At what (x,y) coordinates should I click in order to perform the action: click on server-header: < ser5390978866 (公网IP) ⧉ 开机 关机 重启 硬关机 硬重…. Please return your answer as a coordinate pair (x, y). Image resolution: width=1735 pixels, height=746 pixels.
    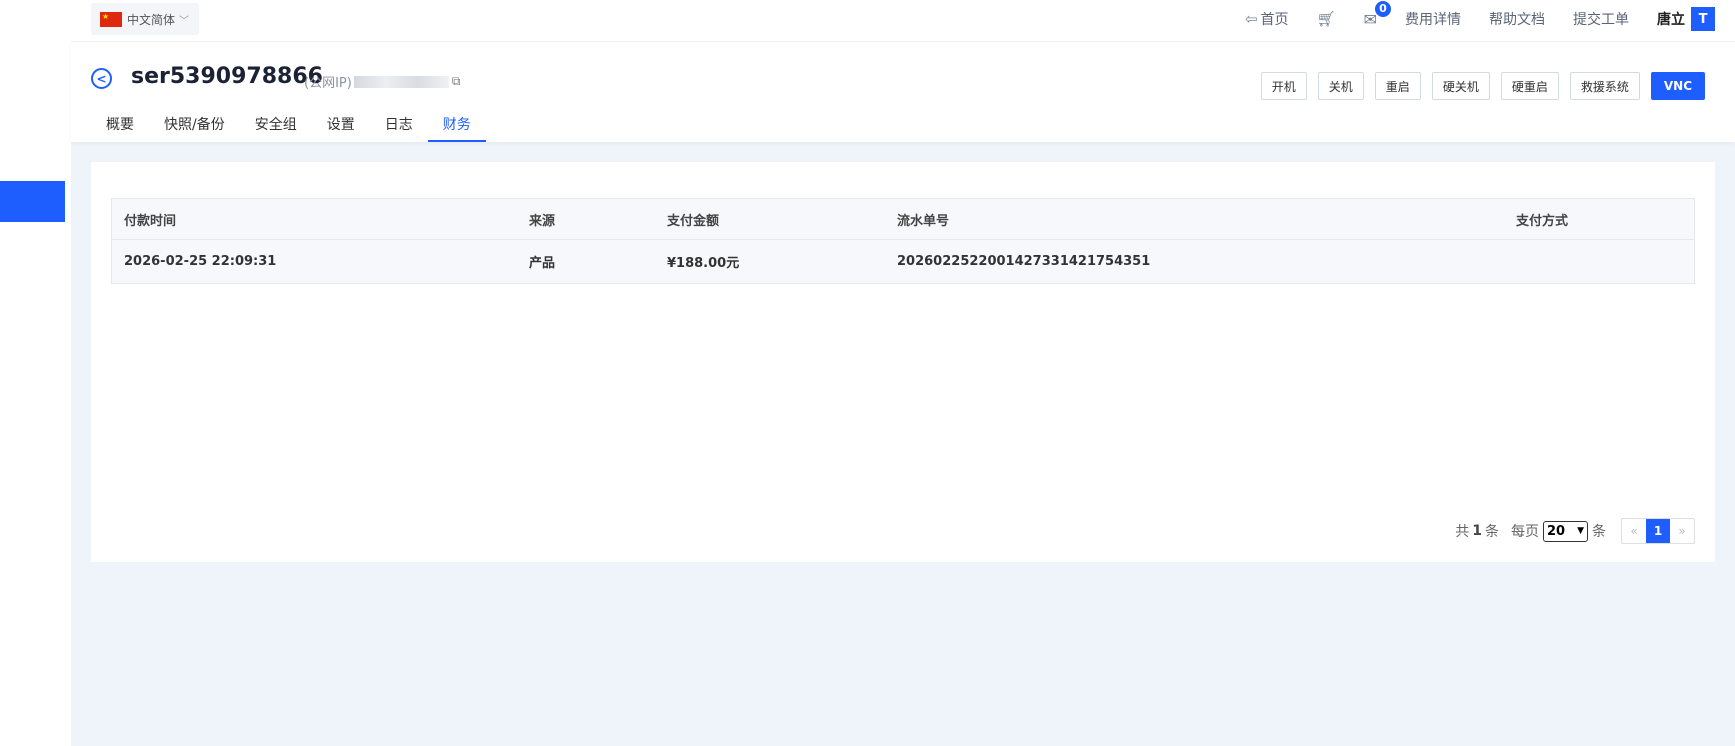
    Looking at the image, I should click on (903, 92).